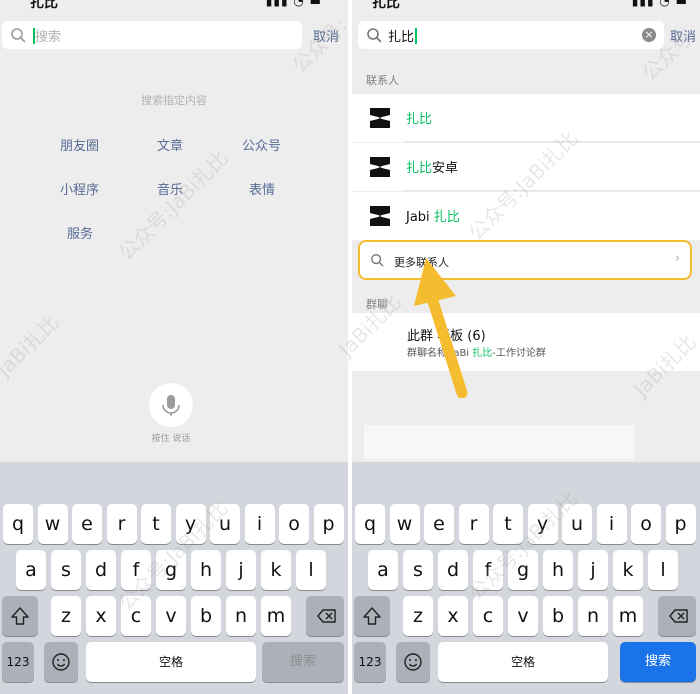 The image size is (700, 694). What do you see at coordinates (382, 80) in the screenshot?
I see `contacts-section-label: 联系人` at bounding box center [382, 80].